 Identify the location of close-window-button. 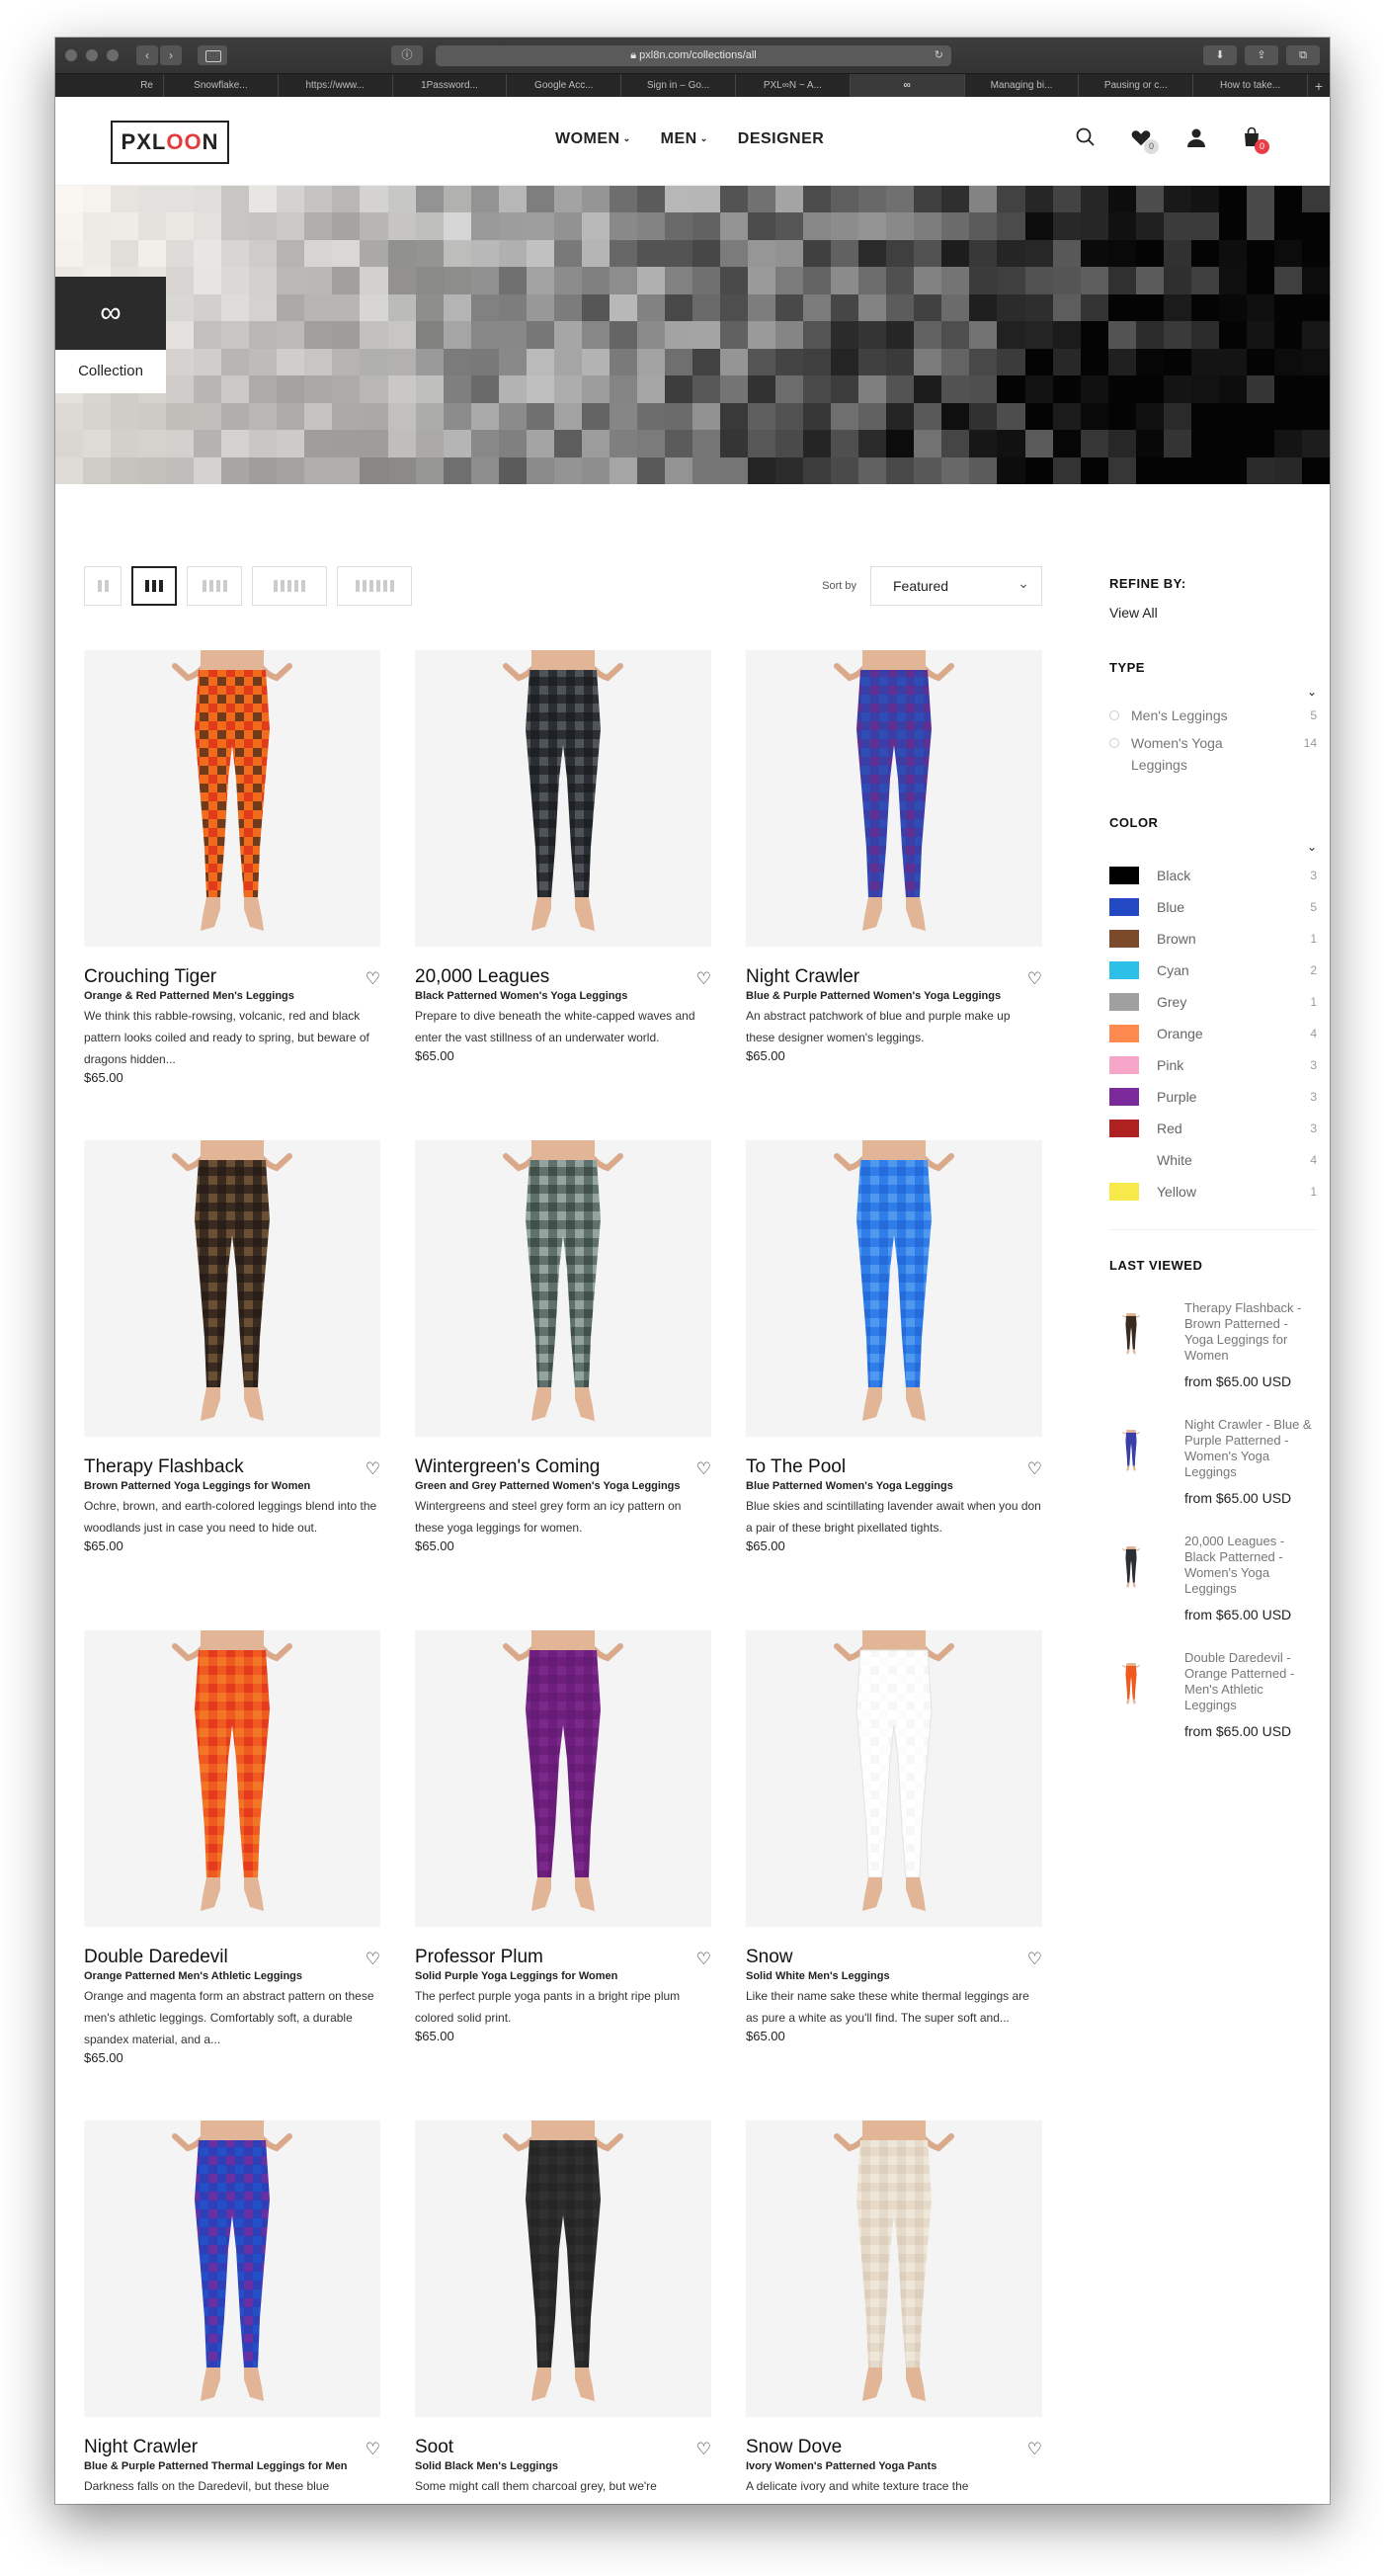
(71, 55).